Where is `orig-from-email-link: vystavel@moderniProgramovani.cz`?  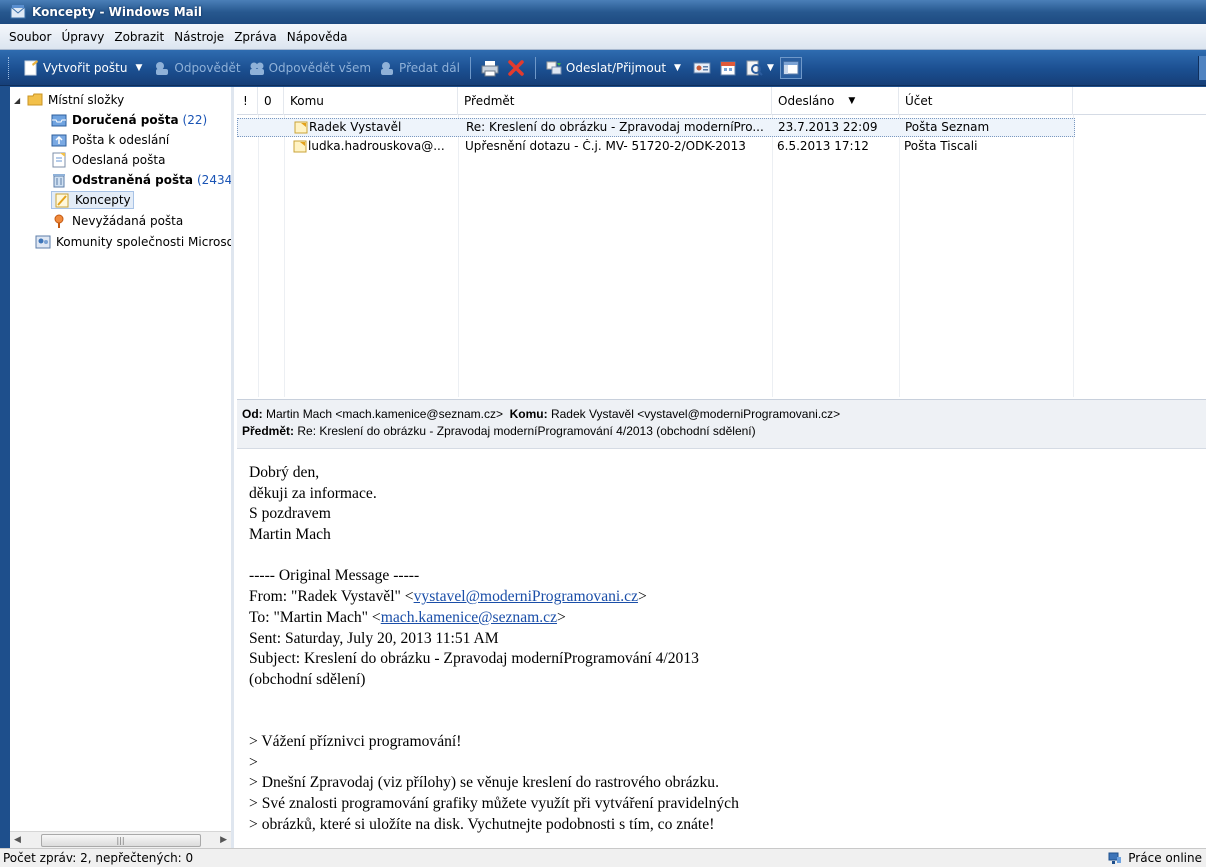
orig-from-email-link: vystavel@moderniProgramovani.cz is located at coordinates (526, 596).